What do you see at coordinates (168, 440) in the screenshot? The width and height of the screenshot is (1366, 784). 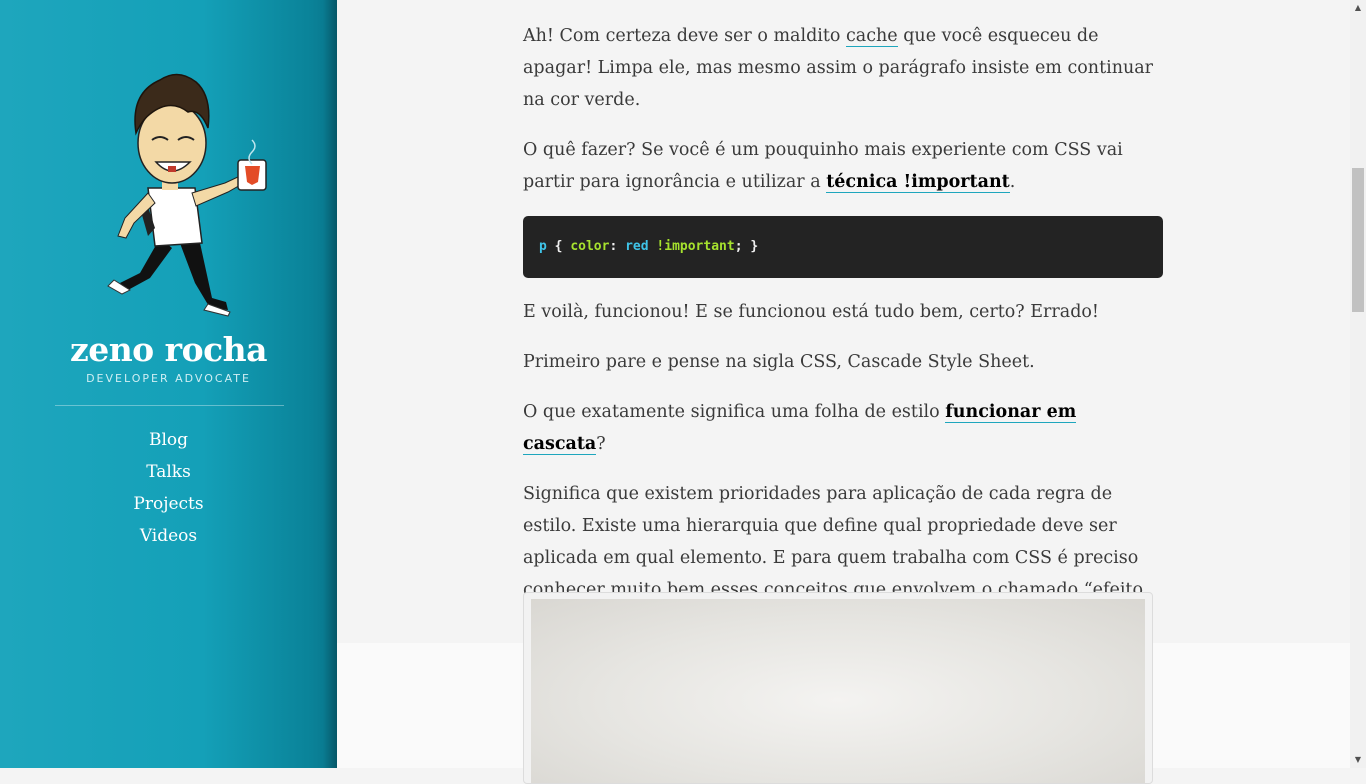 I see `nav-item-blog: Blog` at bounding box center [168, 440].